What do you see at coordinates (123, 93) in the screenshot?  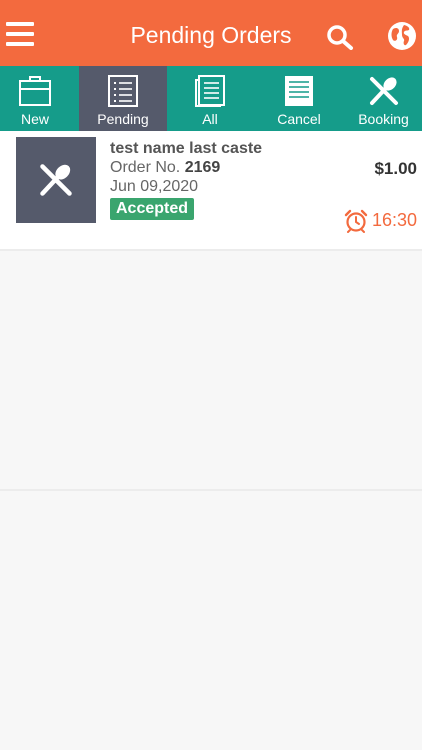 I see `list-icon` at bounding box center [123, 93].